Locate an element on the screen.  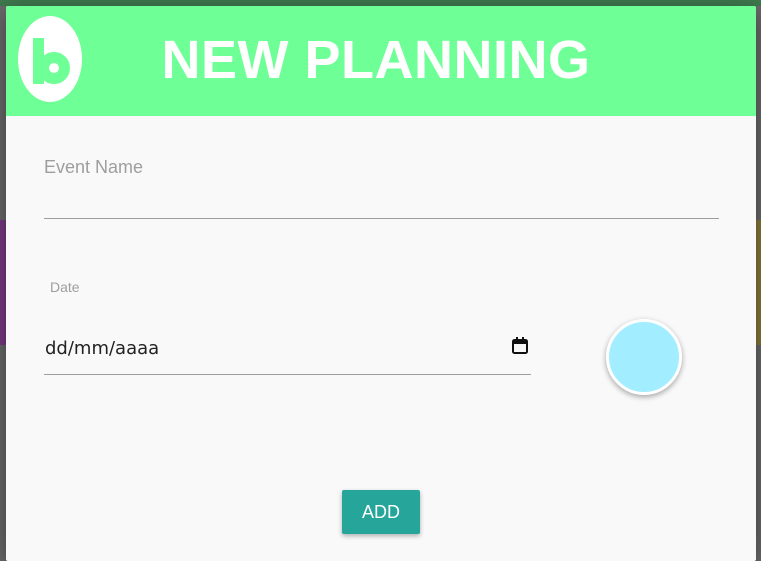
date-label: Date is located at coordinates (65, 287).